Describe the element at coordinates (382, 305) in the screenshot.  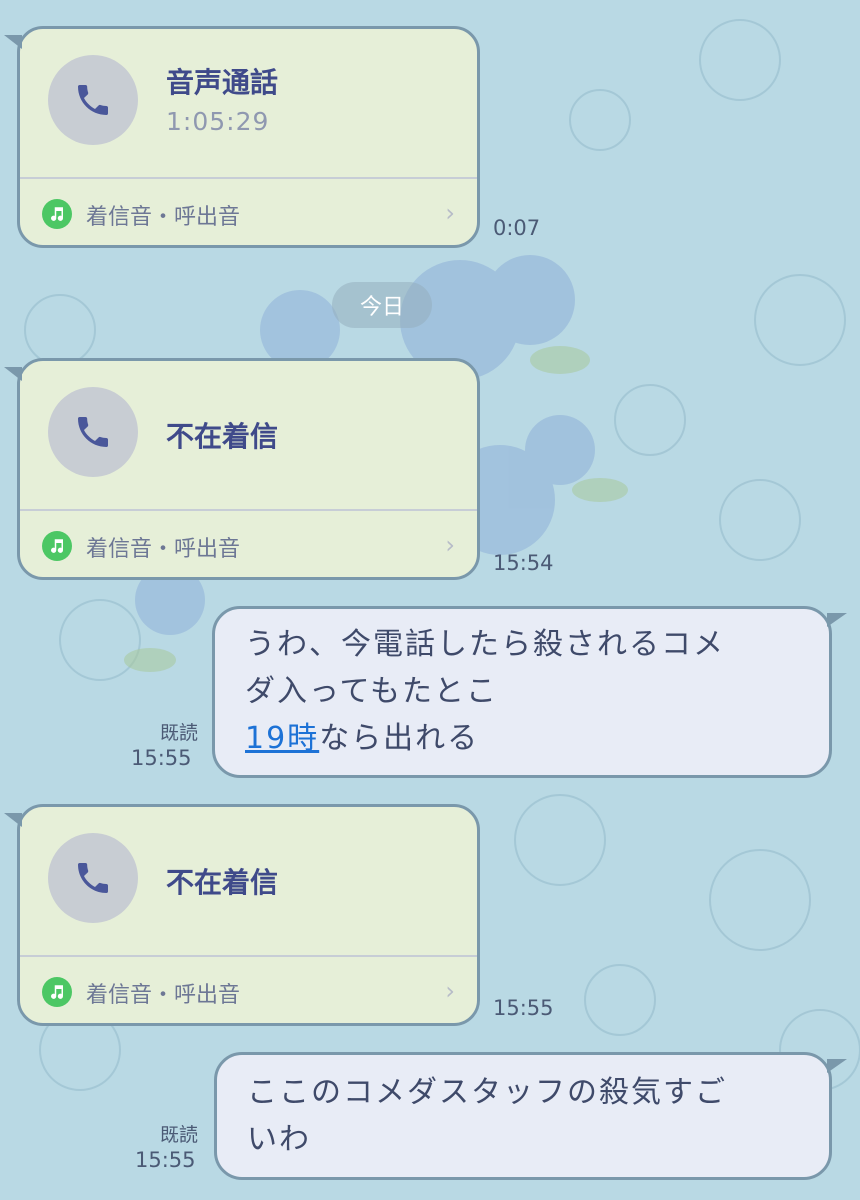
I see `date-separator: 今日` at that location.